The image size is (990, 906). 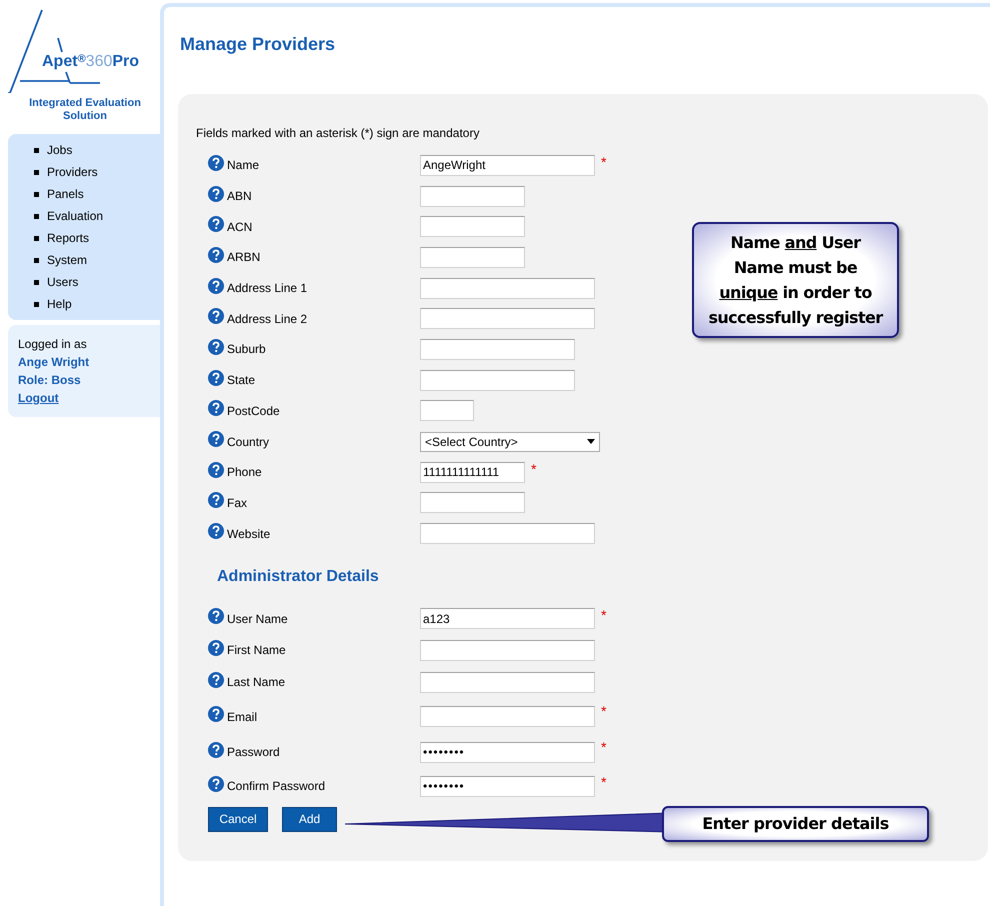 I want to click on mandatory-note: Fields marked with an asterisk (*) sign are mandatory, so click(x=338, y=133).